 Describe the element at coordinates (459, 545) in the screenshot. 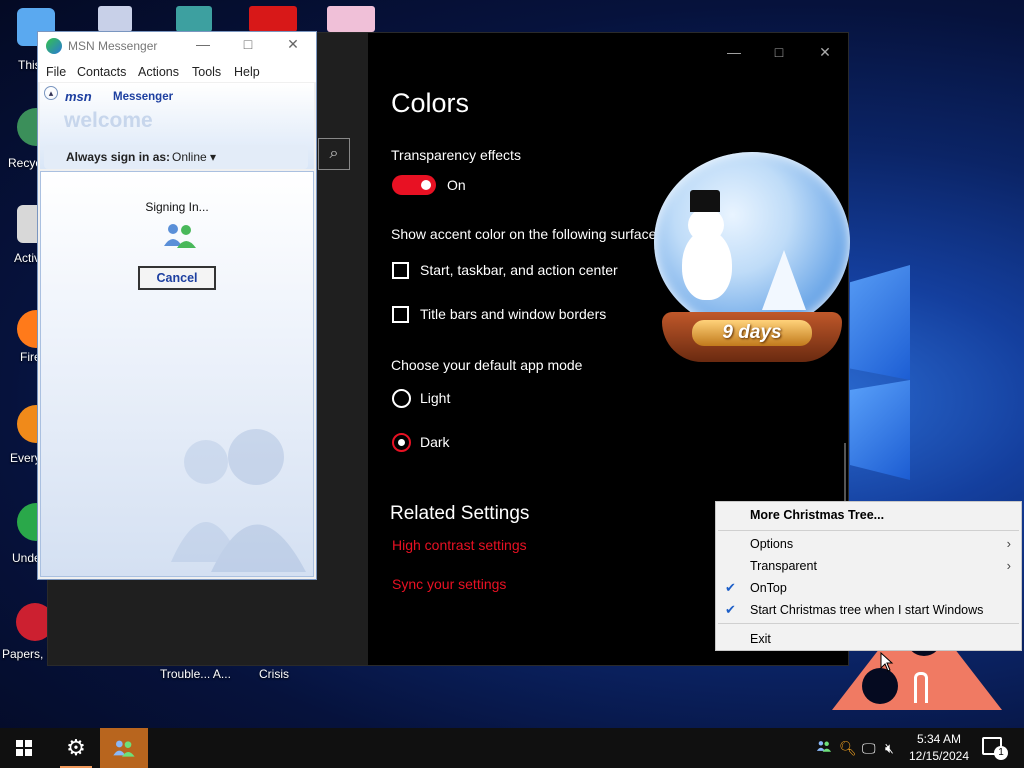

I see `high-contrast-link: High contrast settings` at that location.